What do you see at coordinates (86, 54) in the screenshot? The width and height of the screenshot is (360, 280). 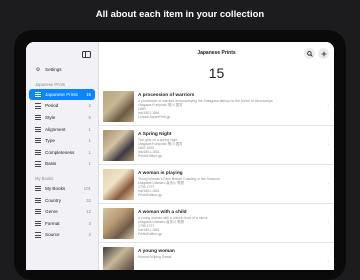 I see `sidebar-toggle-icon` at bounding box center [86, 54].